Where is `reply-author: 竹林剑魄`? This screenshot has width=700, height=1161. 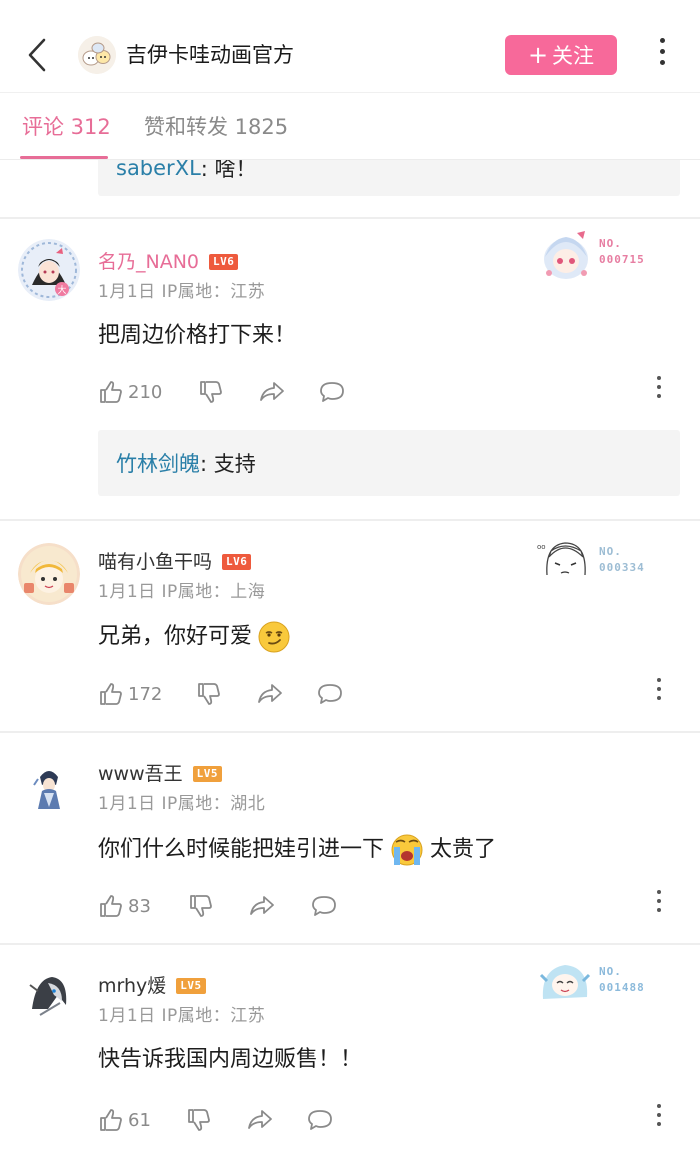 reply-author: 竹林剑魄 is located at coordinates (158, 463).